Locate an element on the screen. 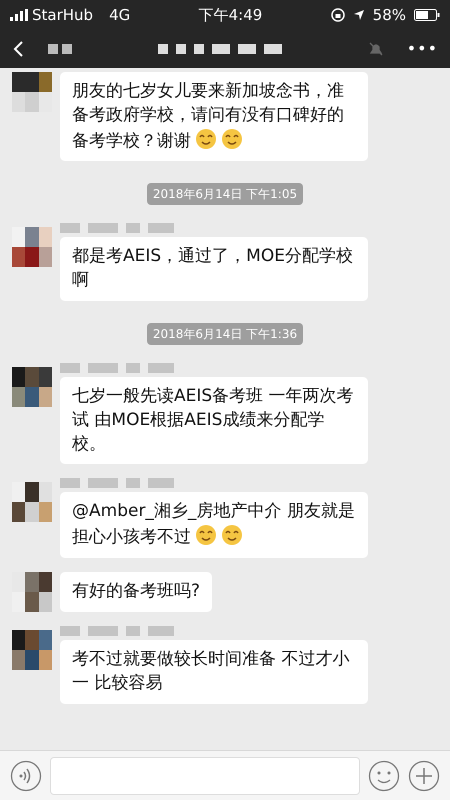 This screenshot has height=800, width=450. clock: 下午4:49 is located at coordinates (230, 15).